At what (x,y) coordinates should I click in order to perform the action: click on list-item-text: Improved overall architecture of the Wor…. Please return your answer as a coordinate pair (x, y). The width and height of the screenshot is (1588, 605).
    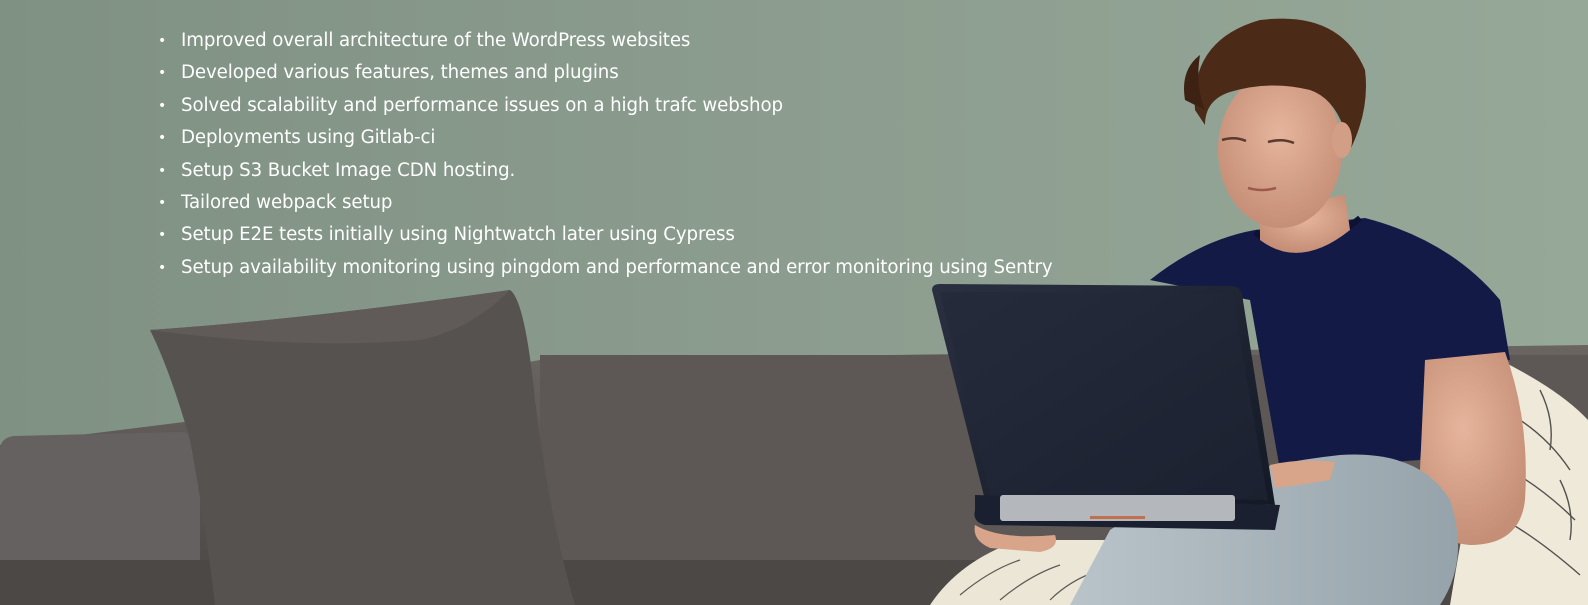
    Looking at the image, I should click on (436, 40).